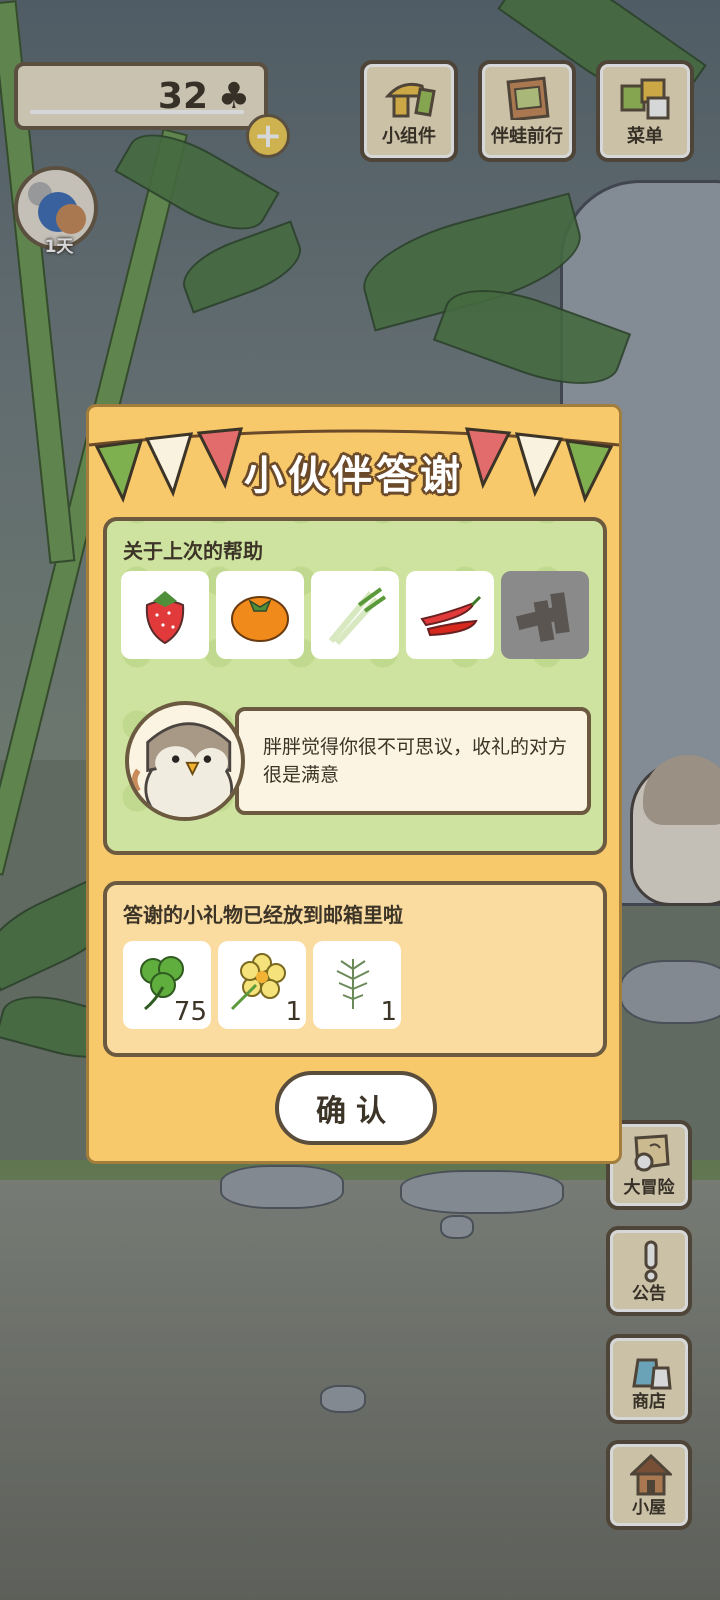  Describe the element at coordinates (182, 769) in the screenshot. I see `sparrow-partner-icon` at that location.